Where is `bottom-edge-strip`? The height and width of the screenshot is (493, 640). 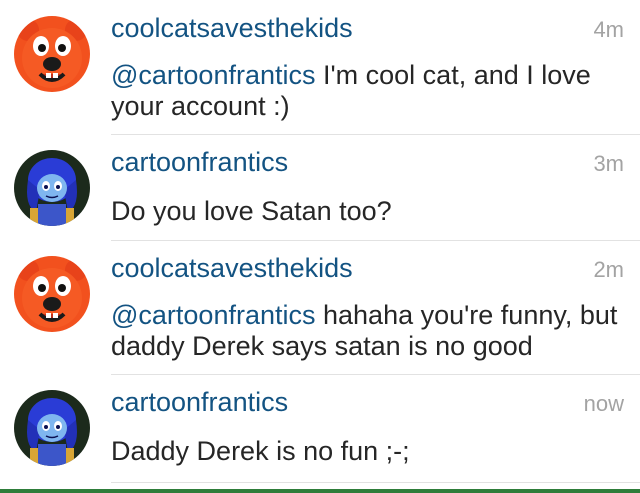 bottom-edge-strip is located at coordinates (320, 491).